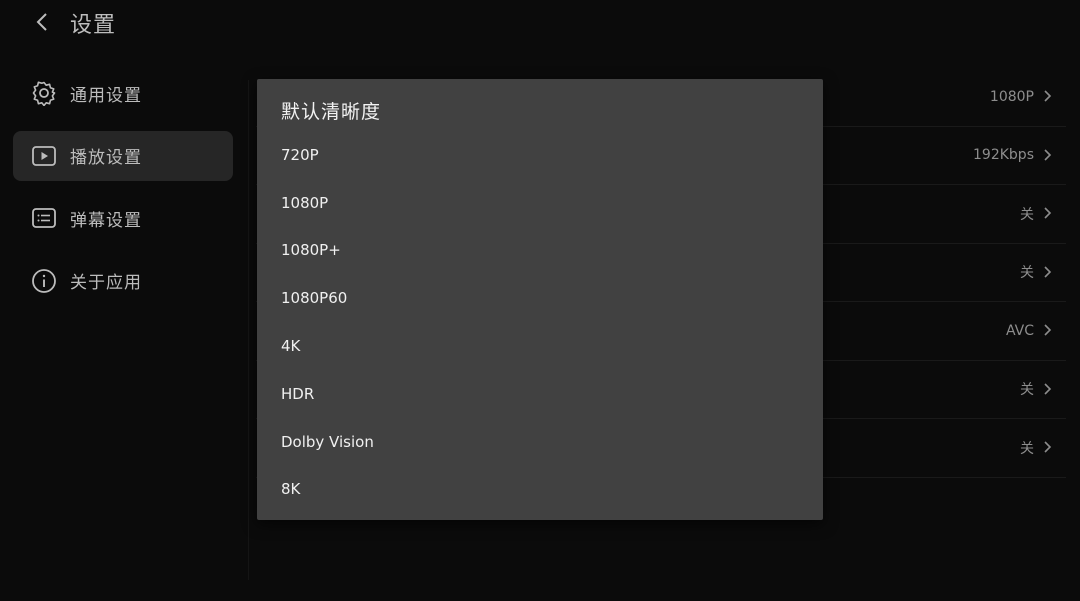  Describe the element at coordinates (106, 158) in the screenshot. I see `sidebar-item-label: 播放设置` at that location.